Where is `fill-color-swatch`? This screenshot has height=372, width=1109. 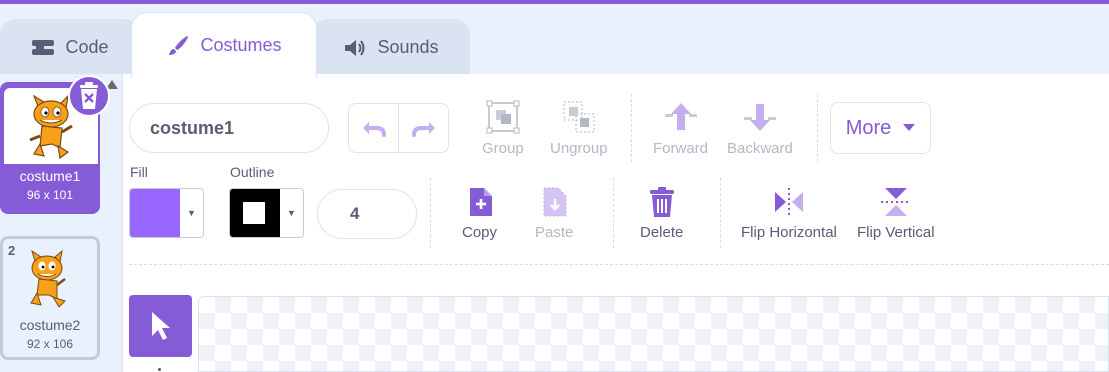
fill-color-swatch is located at coordinates (155, 213).